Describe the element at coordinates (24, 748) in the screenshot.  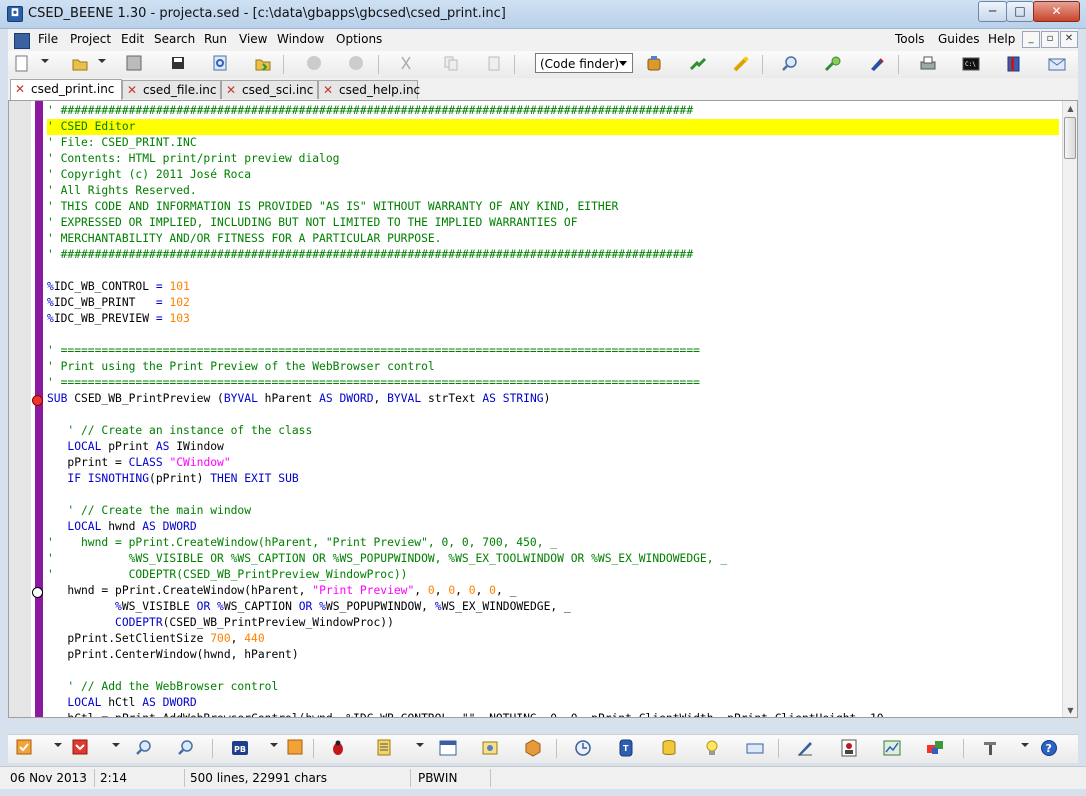
I see `checkbox-icon` at that location.